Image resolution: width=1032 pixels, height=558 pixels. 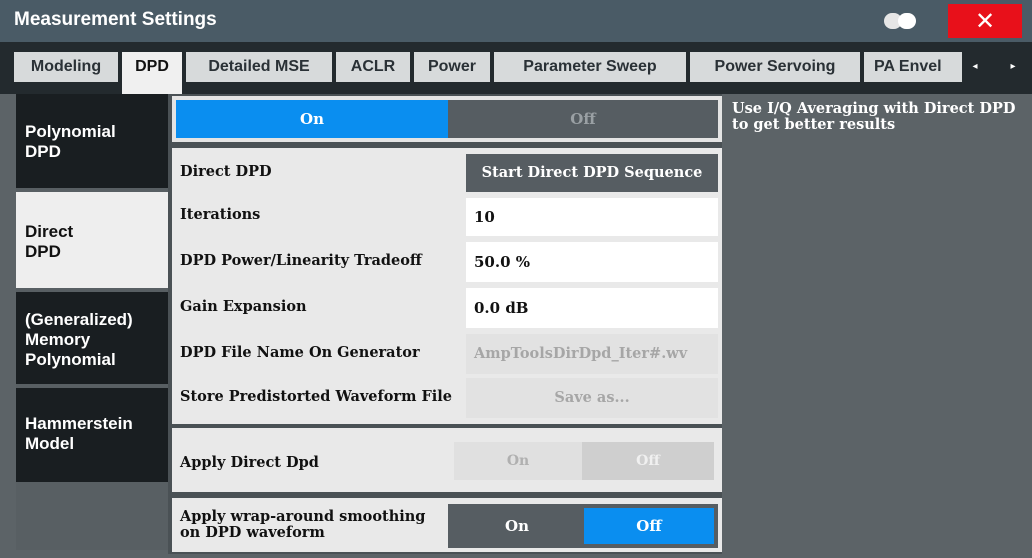 What do you see at coordinates (316, 396) in the screenshot?
I see `store-waveform-label: Store Predistorted Waveform File` at bounding box center [316, 396].